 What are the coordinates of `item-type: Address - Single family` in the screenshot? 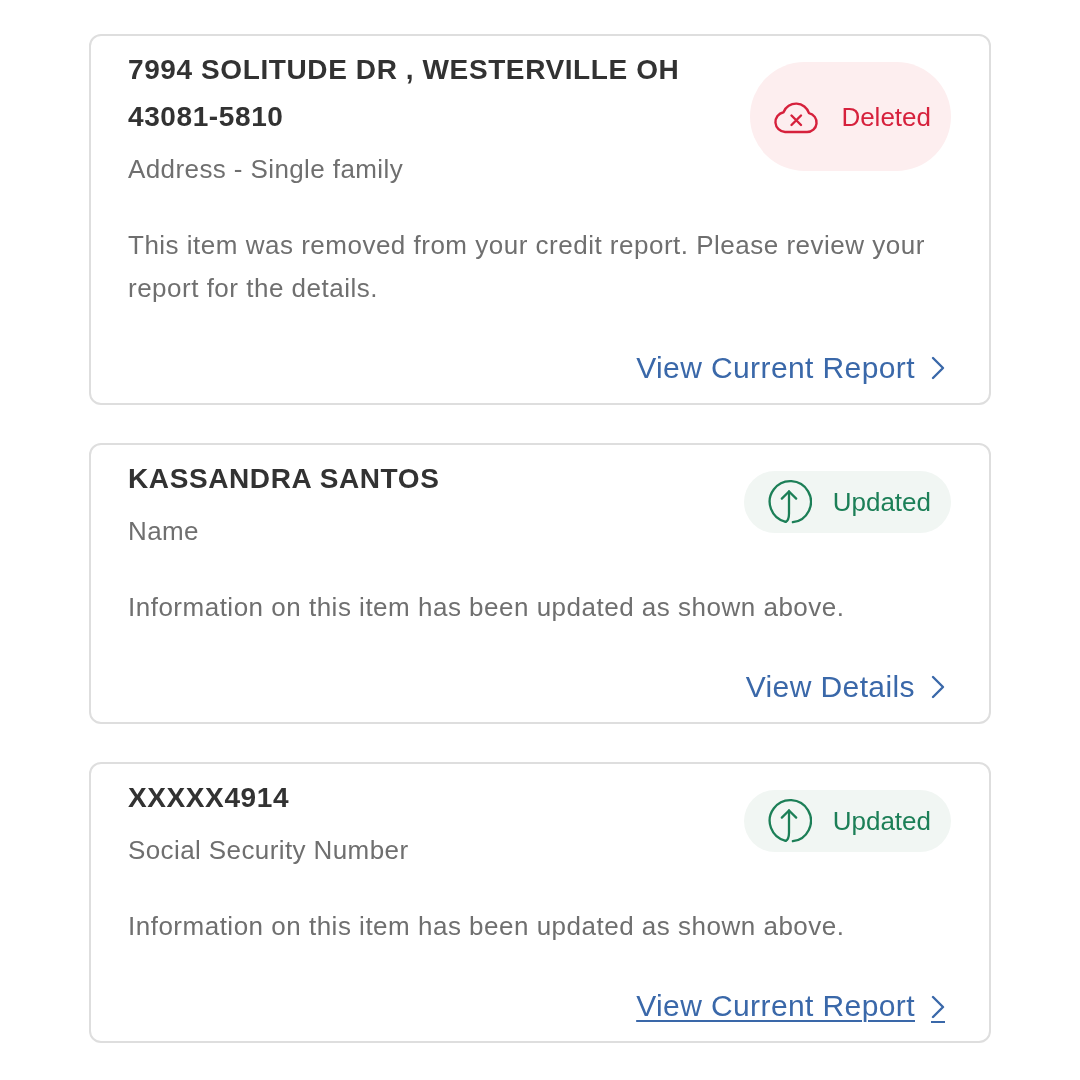 It's located at (266, 169).